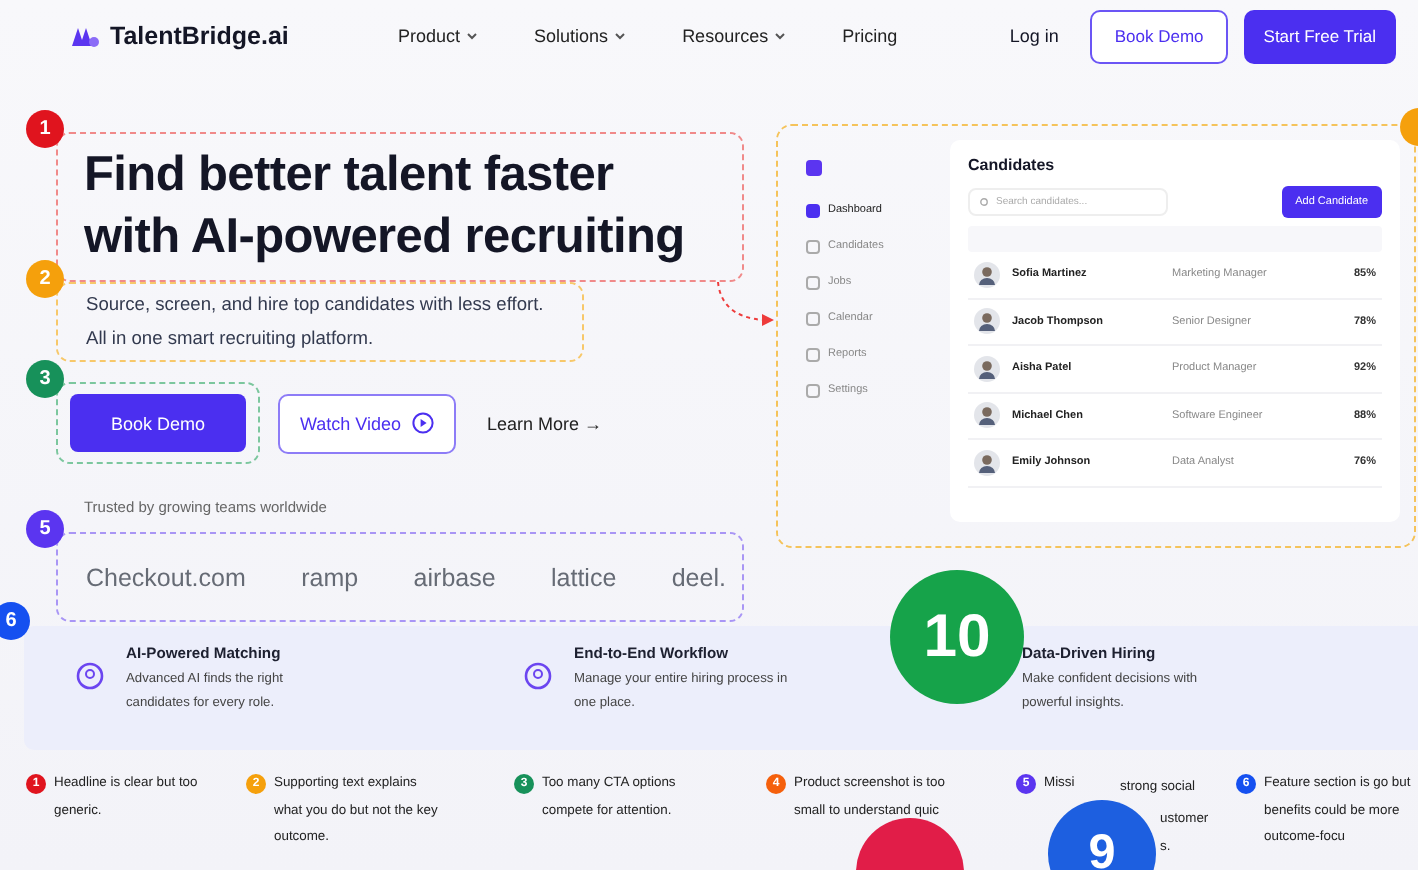 Image resolution: width=1418 pixels, height=870 pixels. I want to click on annotation-marker: 5, so click(45, 529).